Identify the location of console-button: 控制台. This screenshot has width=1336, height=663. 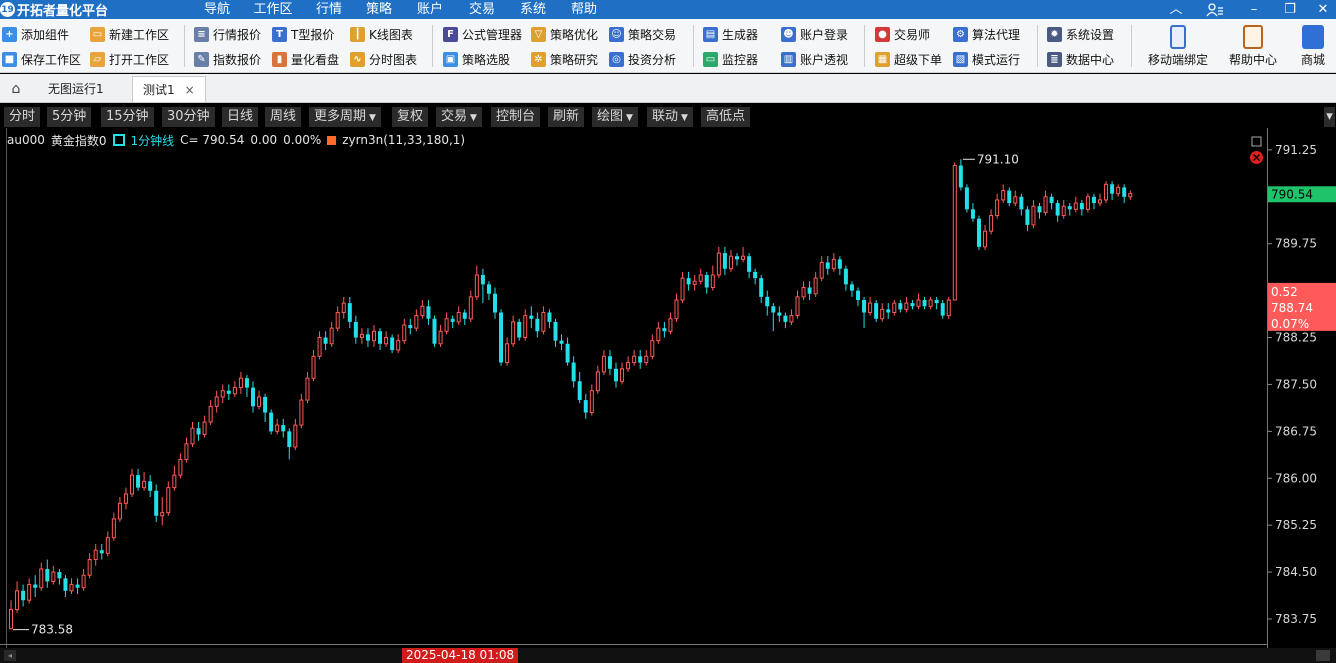
(516, 117).